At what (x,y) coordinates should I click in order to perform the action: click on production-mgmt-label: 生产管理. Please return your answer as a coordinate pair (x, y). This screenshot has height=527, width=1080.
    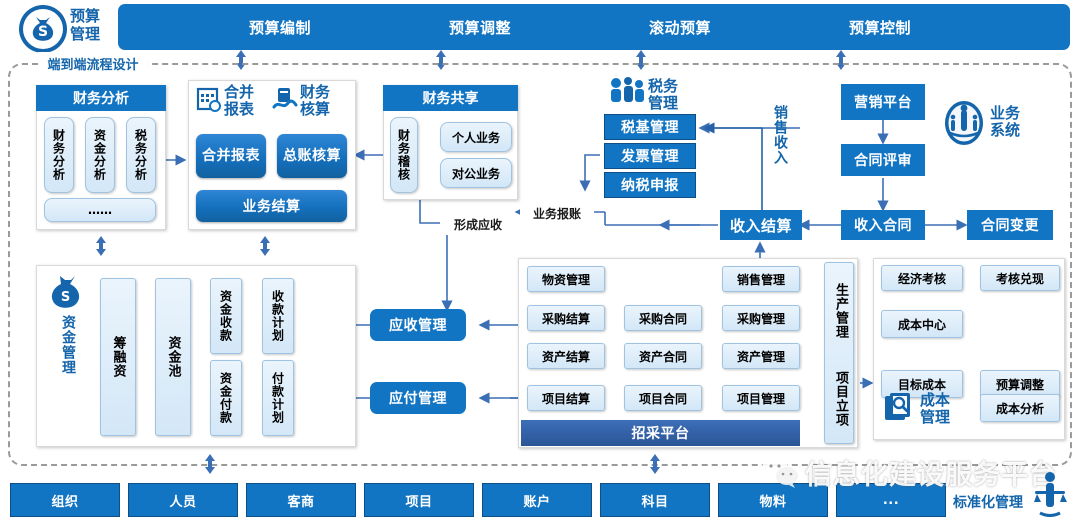
    Looking at the image, I should click on (839, 311).